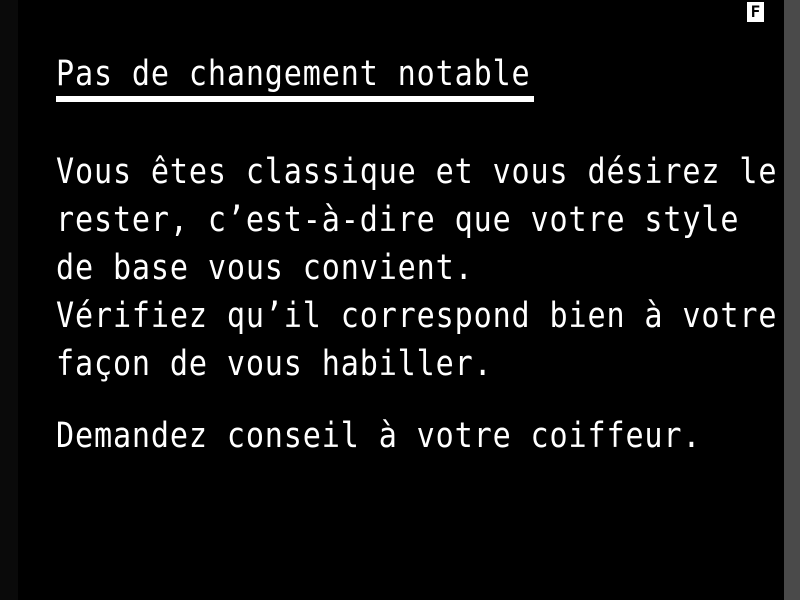  Describe the element at coordinates (792, 300) in the screenshot. I see `right-border` at that location.